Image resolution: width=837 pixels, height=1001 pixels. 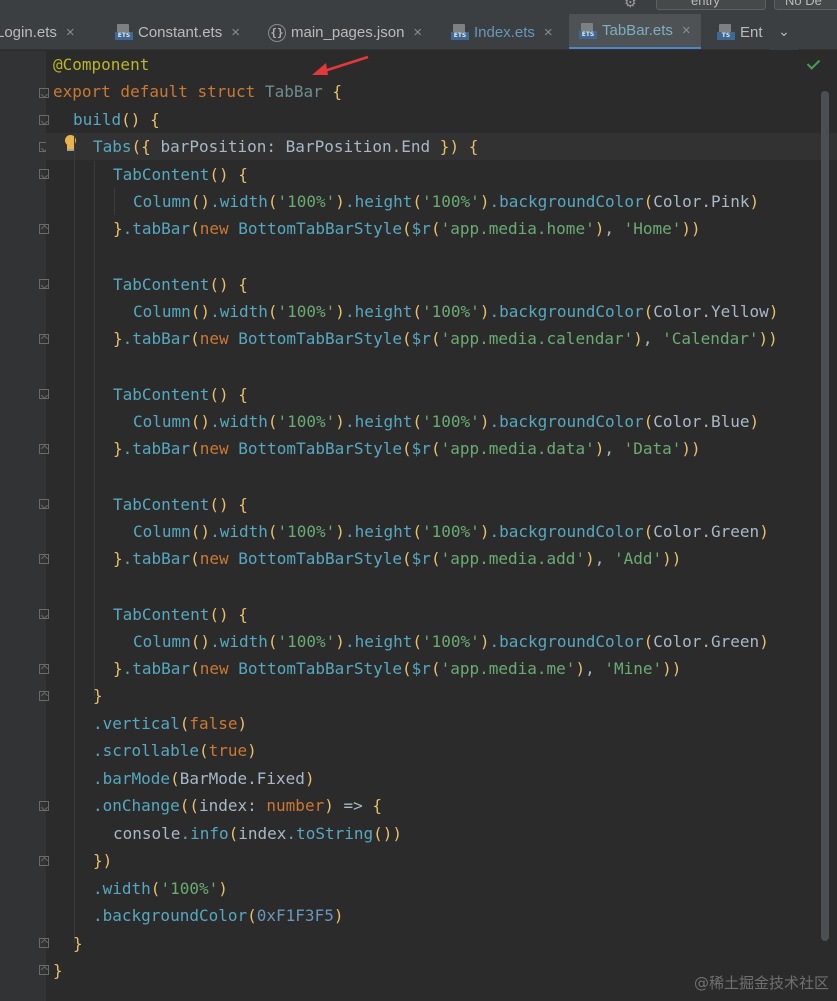 What do you see at coordinates (751, 32) in the screenshot?
I see `tab-label: Ent` at bounding box center [751, 32].